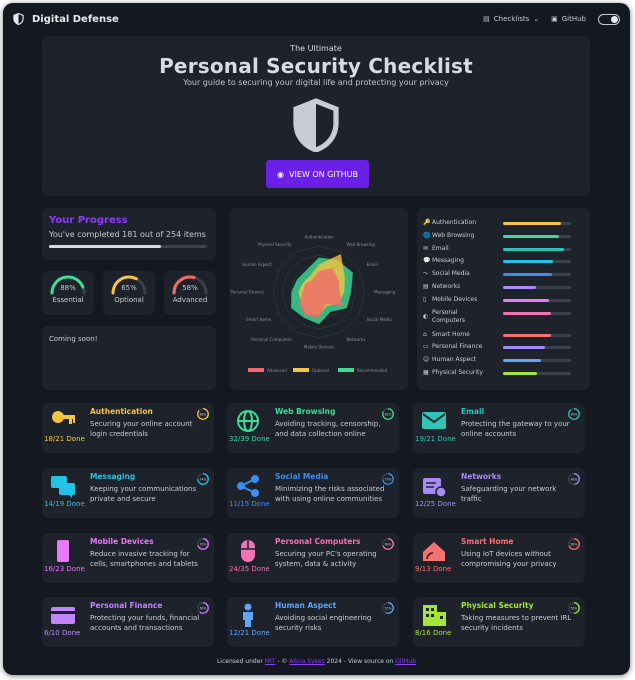 Image resolution: width=635 pixels, height=680 pixels. Describe the element at coordinates (372, 370) in the screenshot. I see `radar-legend-label: Recommended` at that location.